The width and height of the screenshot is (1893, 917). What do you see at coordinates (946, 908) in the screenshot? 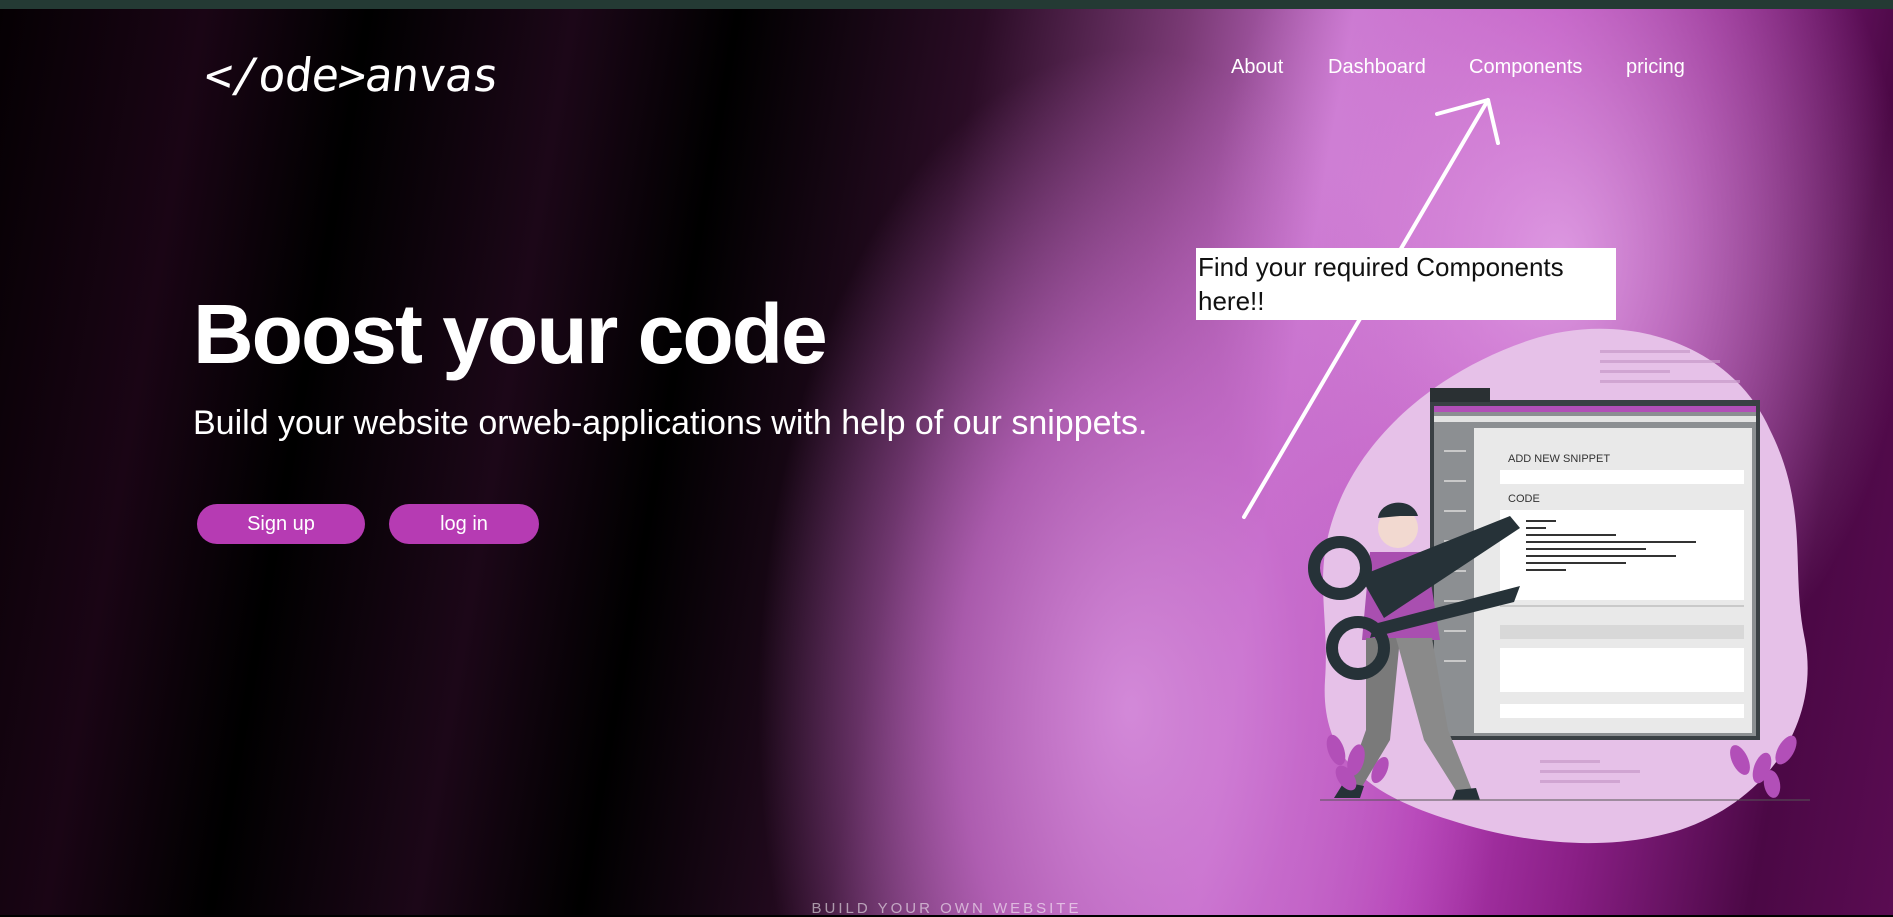
I see `footer-section-label: BUILD YOUR OWN WEBSITE` at bounding box center [946, 908].